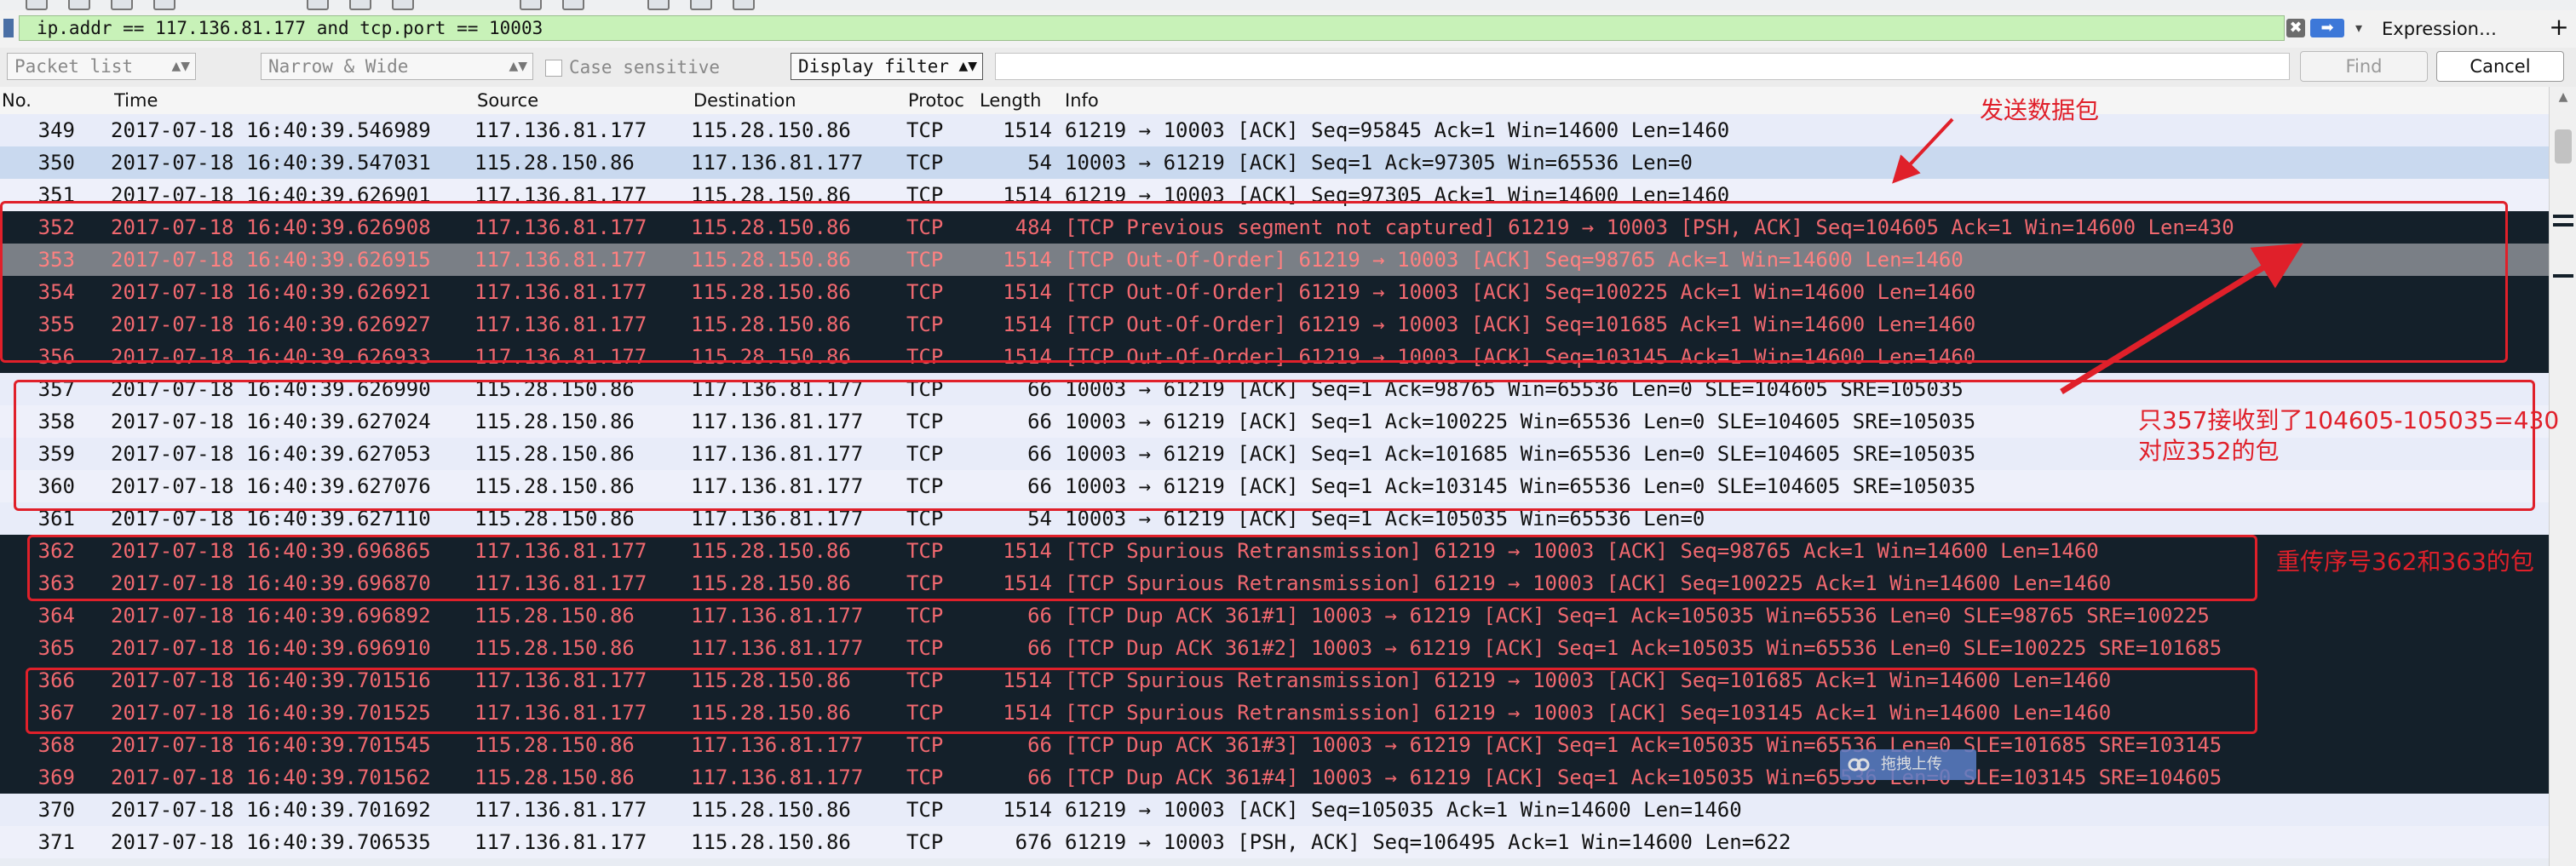 The width and height of the screenshot is (2576, 866). I want to click on drag-upload-watermark: 拖拽上传, so click(1908, 765).